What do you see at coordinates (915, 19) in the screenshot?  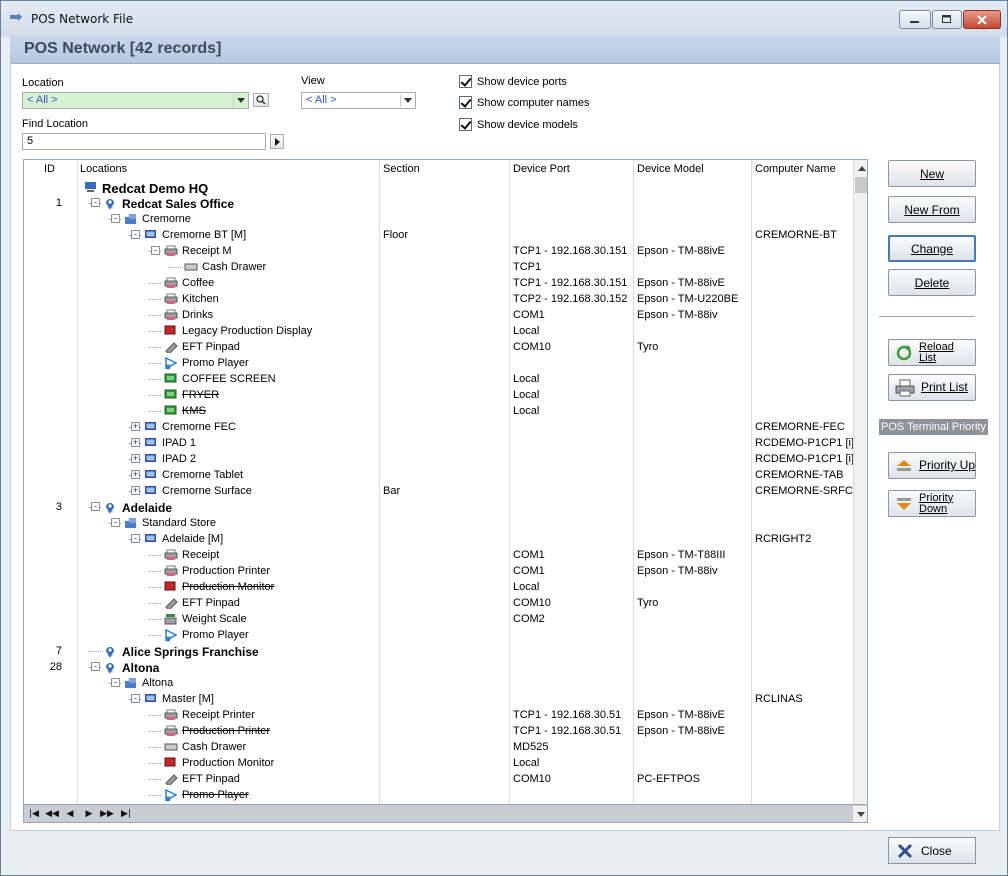 I see `minimize-button` at bounding box center [915, 19].